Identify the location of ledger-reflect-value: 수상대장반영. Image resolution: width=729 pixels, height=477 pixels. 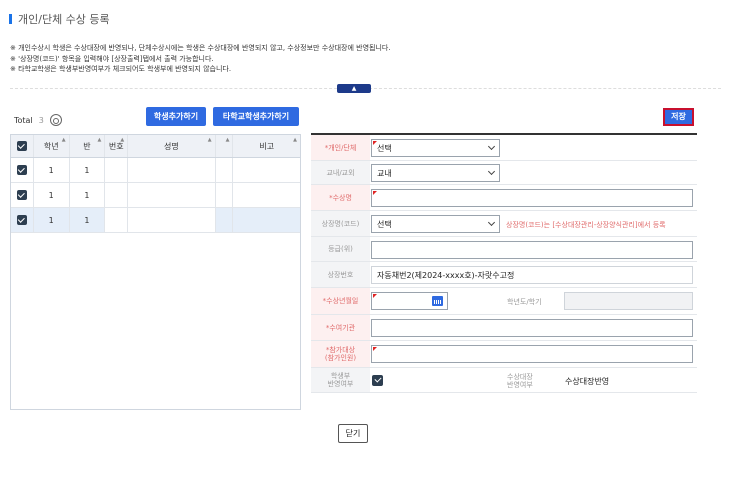
(587, 381).